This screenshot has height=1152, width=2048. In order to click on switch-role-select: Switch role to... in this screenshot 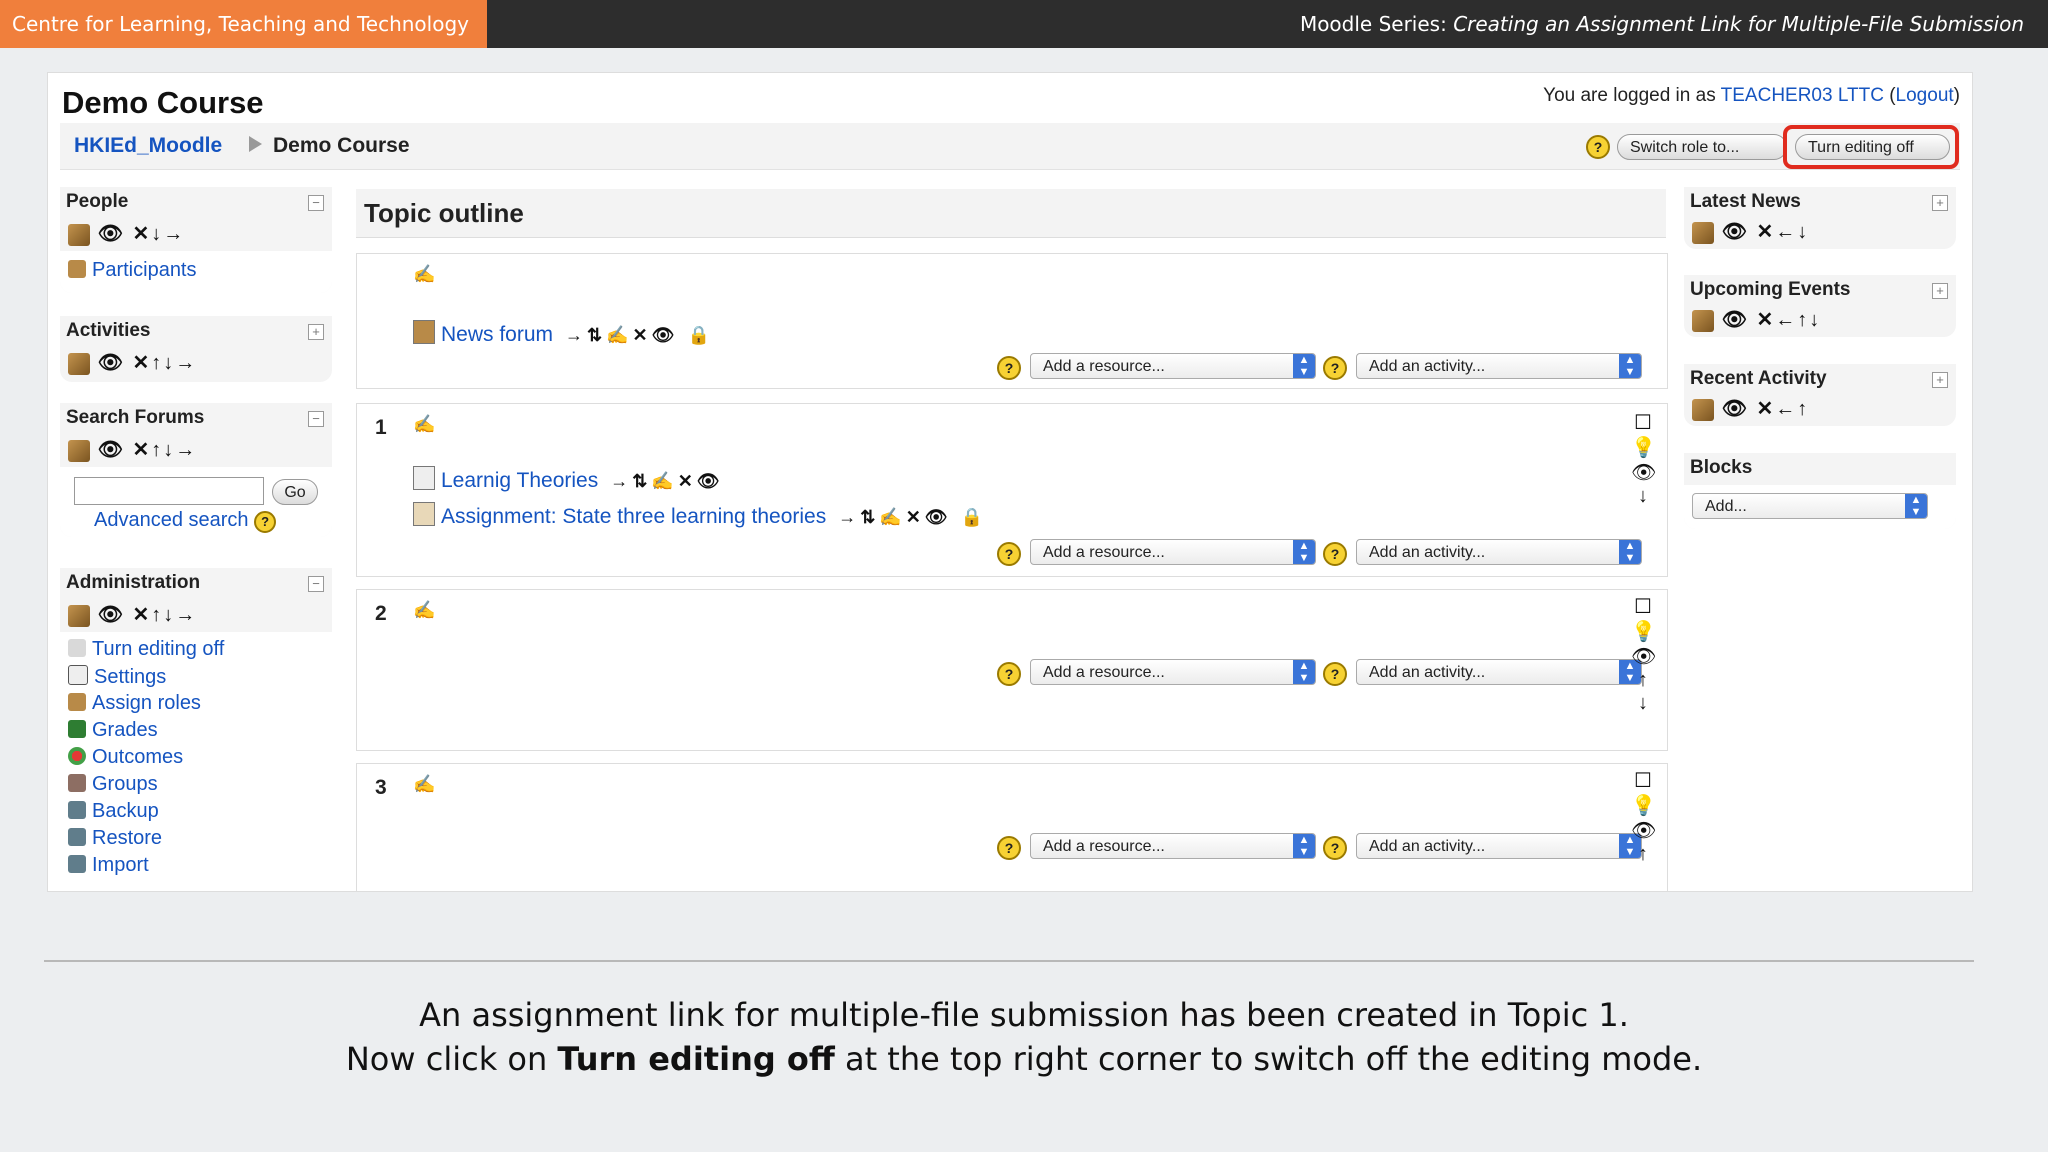, I will do `click(1702, 147)`.